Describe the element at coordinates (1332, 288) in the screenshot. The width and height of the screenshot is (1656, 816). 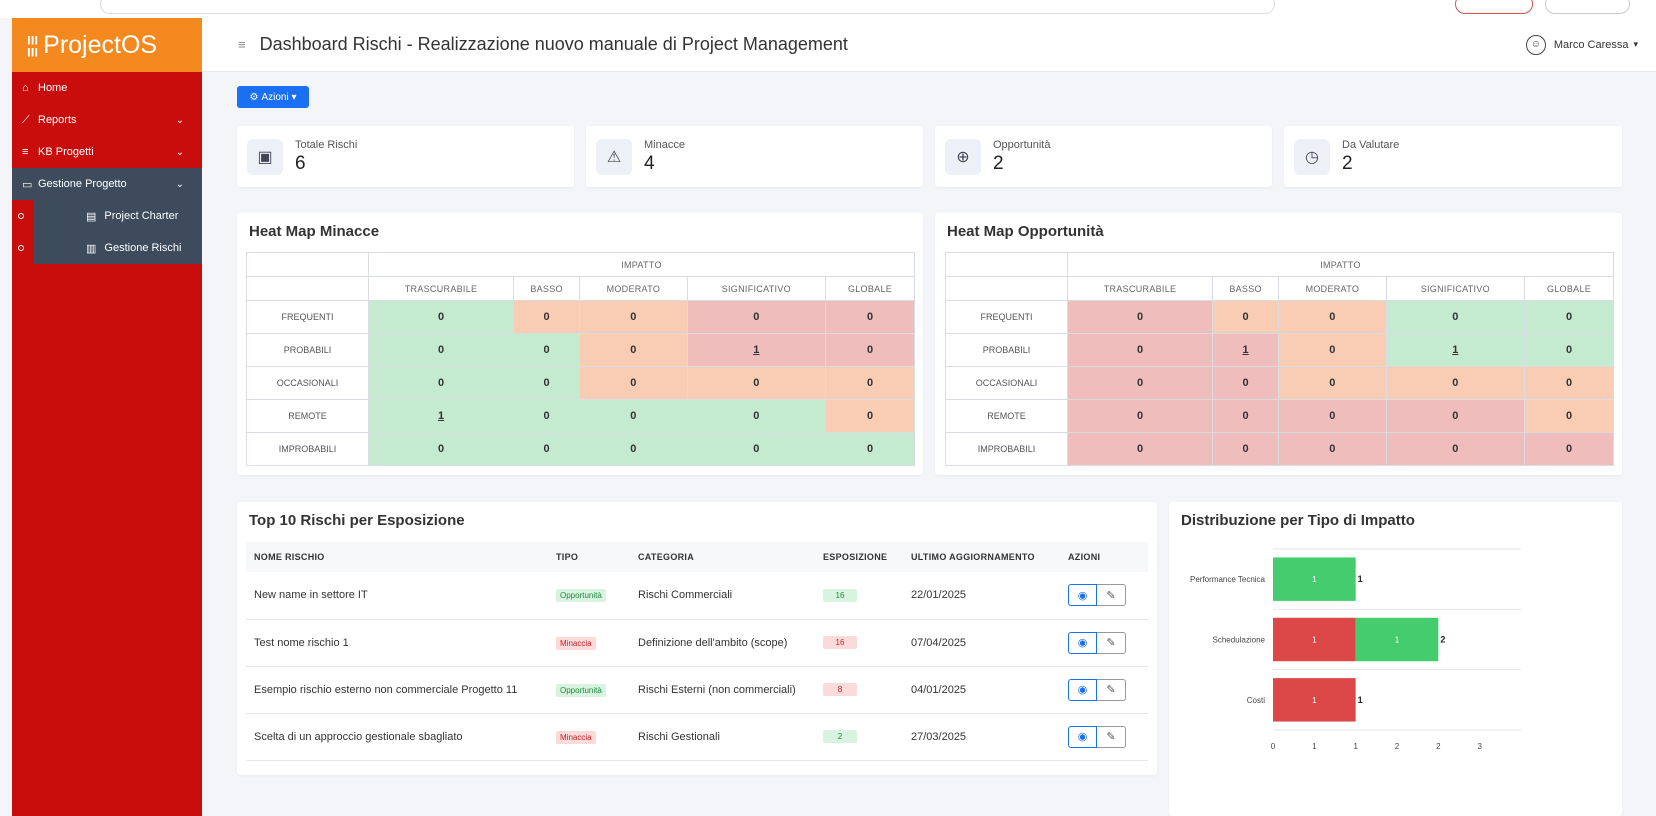
I see `impact-column-header: MODERATO` at that location.